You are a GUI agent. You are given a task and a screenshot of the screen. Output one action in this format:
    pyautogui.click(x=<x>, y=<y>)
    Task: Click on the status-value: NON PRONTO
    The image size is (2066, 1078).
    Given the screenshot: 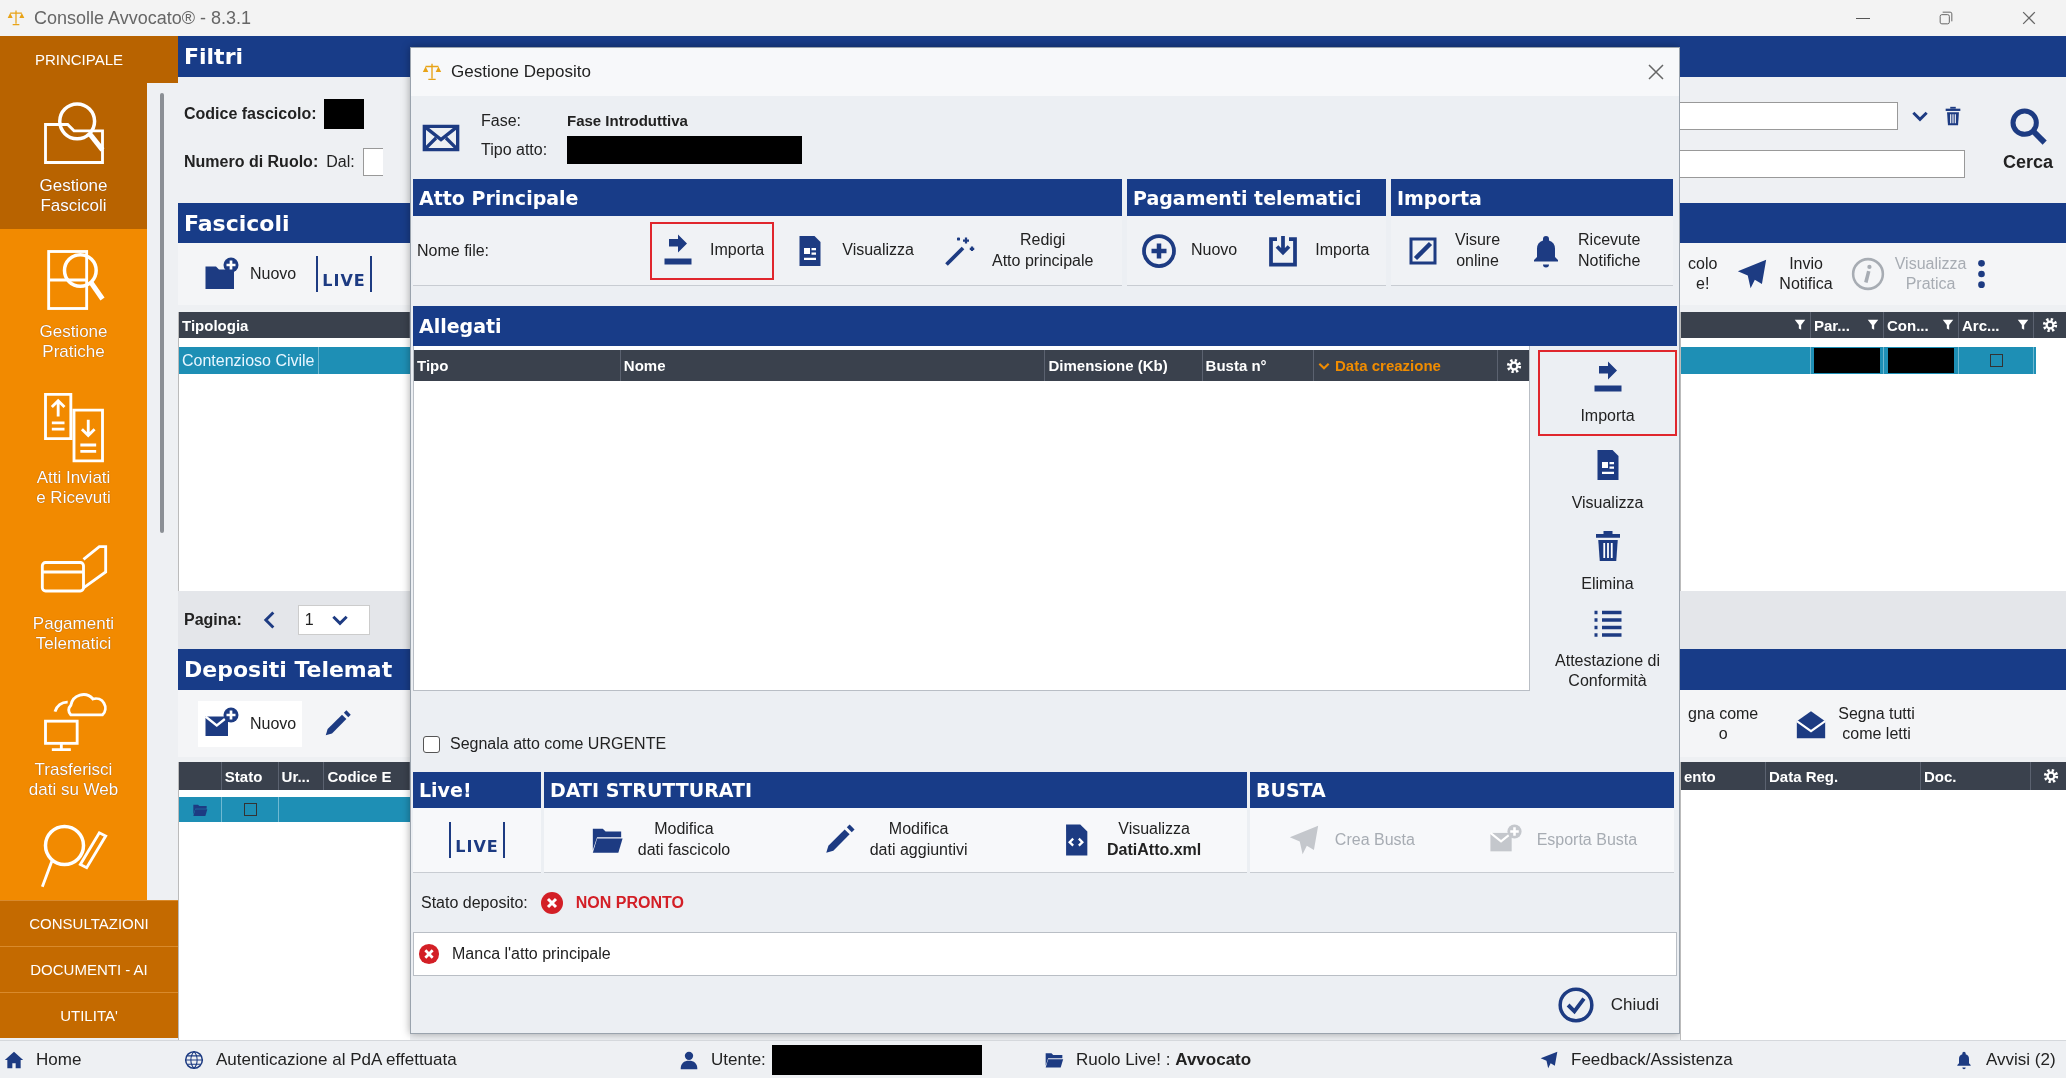 What is the action you would take?
    pyautogui.click(x=629, y=902)
    